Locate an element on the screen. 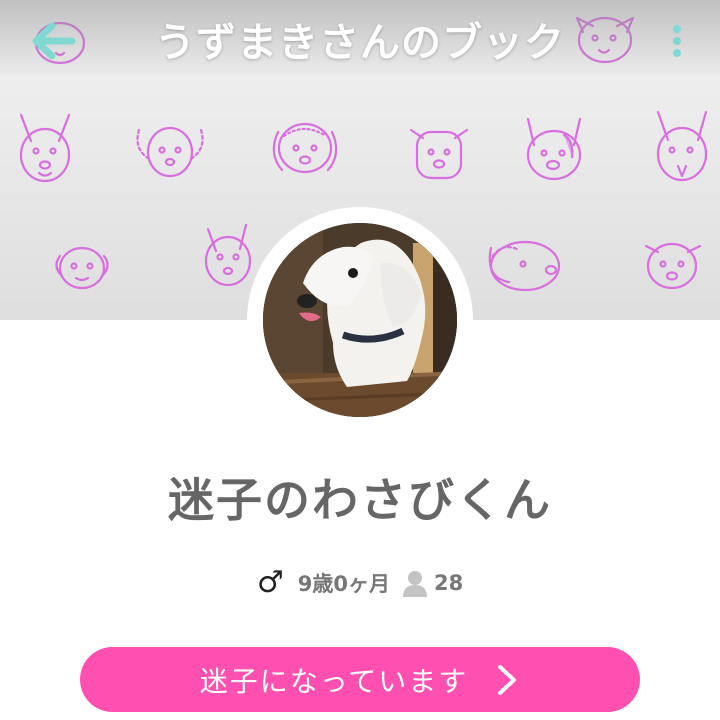 The width and height of the screenshot is (720, 720). lost-status-label: 迷子になっています is located at coordinates (334, 681).